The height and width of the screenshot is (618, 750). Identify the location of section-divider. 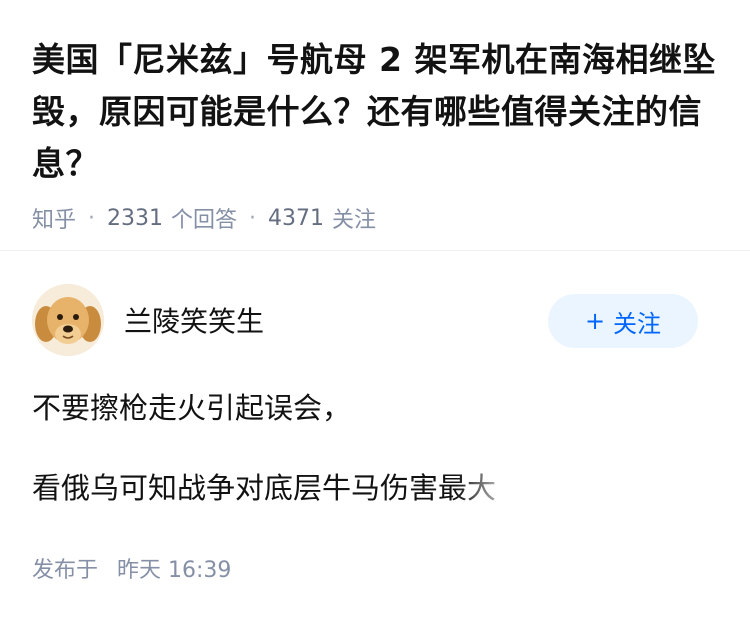
(375, 250).